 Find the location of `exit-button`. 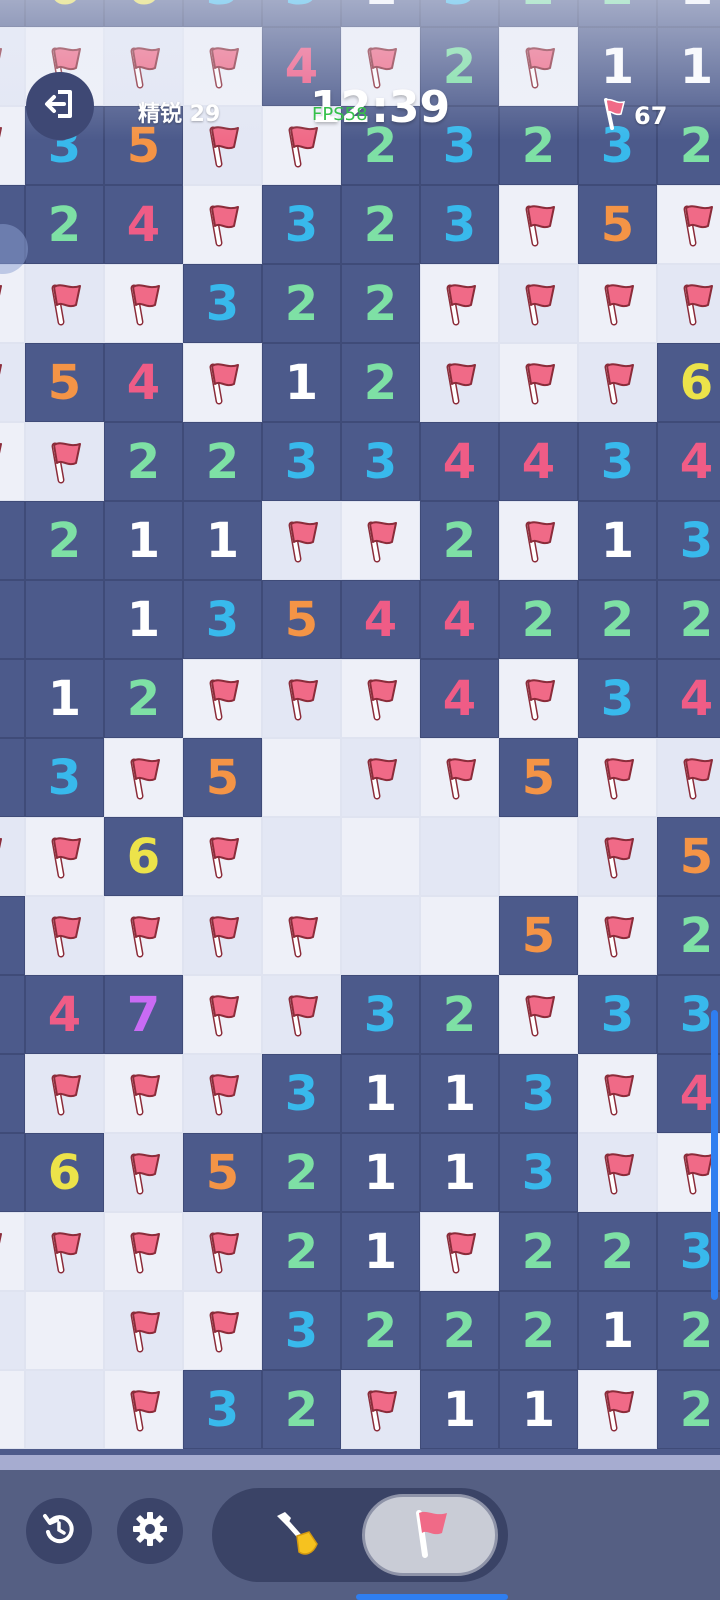

exit-button is located at coordinates (60, 106).